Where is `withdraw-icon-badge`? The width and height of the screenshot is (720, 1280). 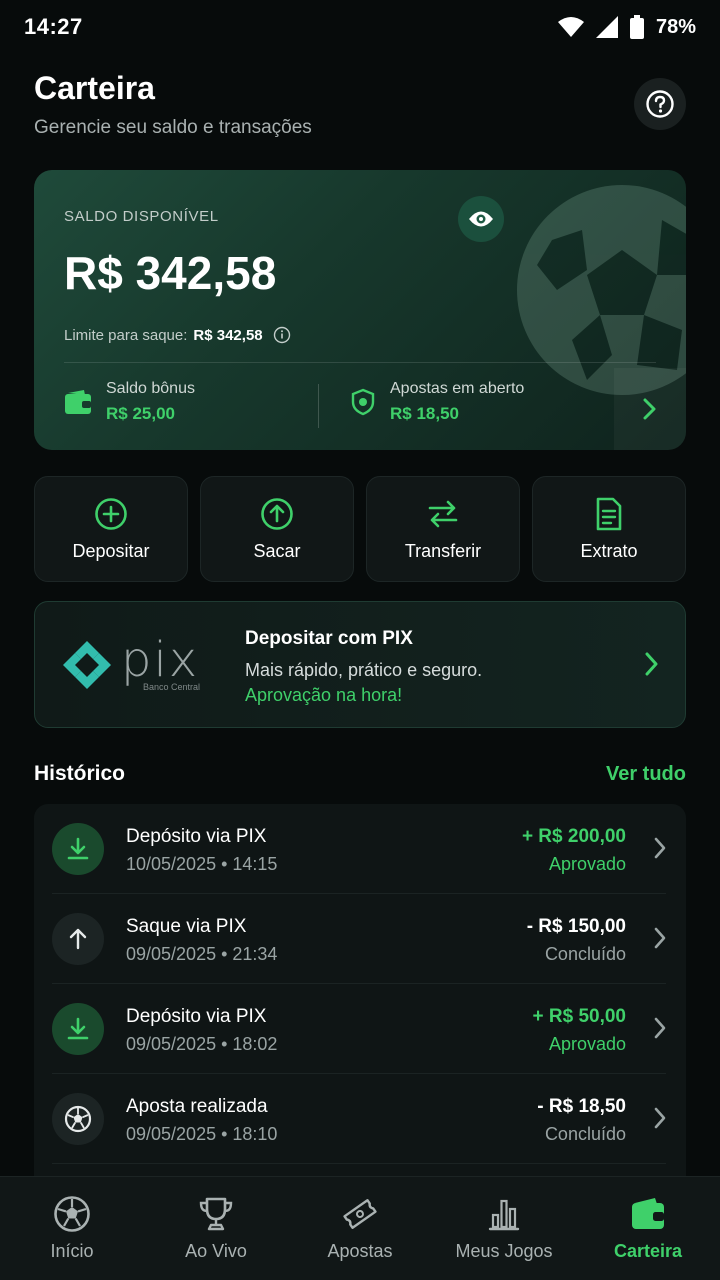
withdraw-icon-badge is located at coordinates (78, 939).